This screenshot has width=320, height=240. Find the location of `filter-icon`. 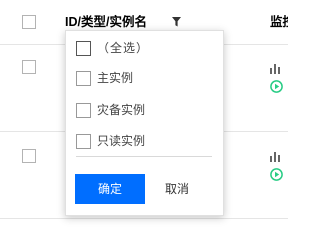

filter-icon is located at coordinates (176, 22).